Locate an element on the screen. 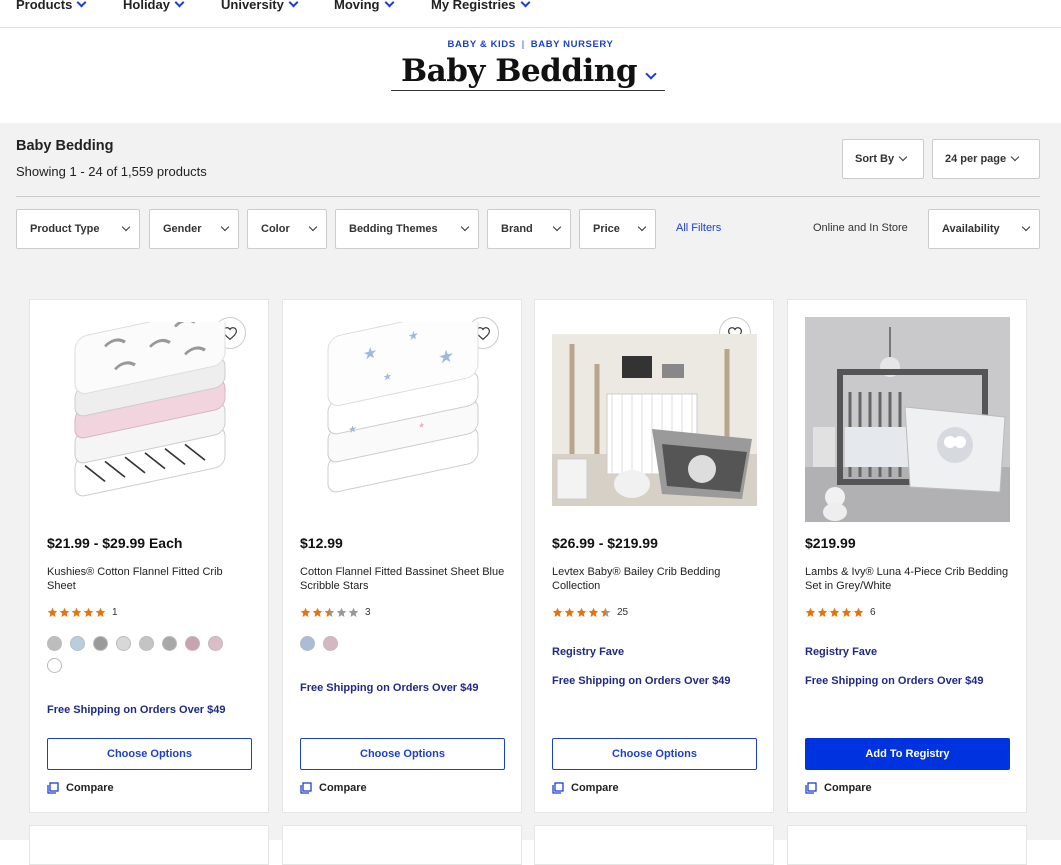 The width and height of the screenshot is (1061, 865). folded-sheets-image: ★ ★ ★ ★ ★ ★ is located at coordinates (402, 407).